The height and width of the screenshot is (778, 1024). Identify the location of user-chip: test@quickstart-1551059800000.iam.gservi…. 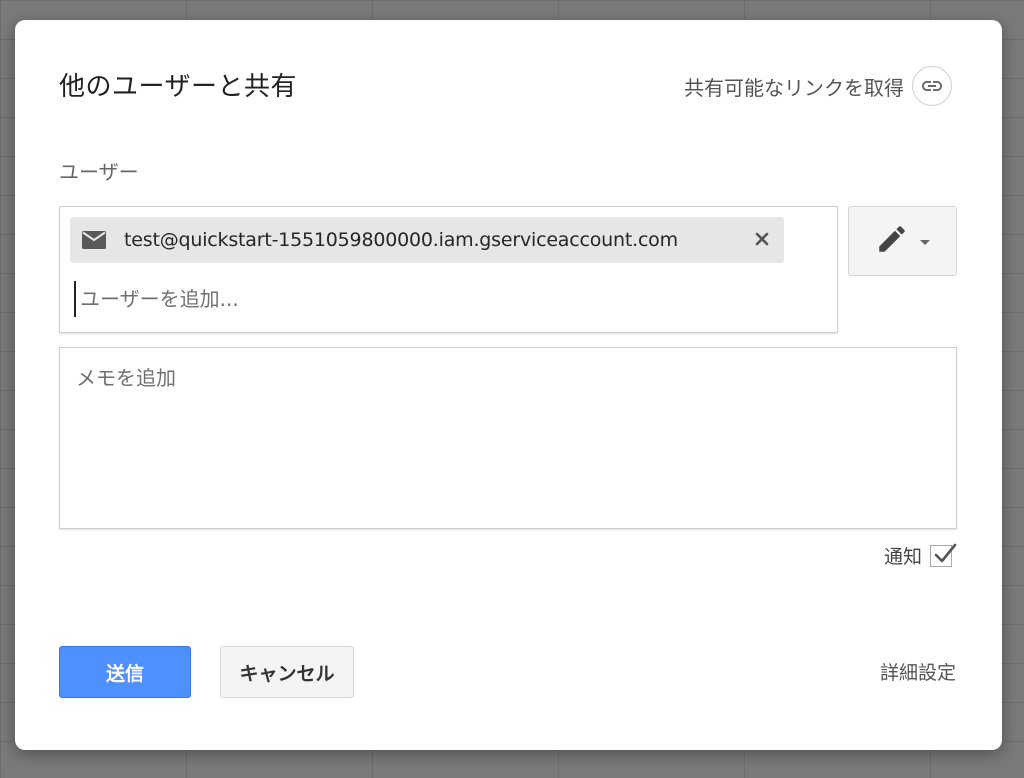
(427, 240).